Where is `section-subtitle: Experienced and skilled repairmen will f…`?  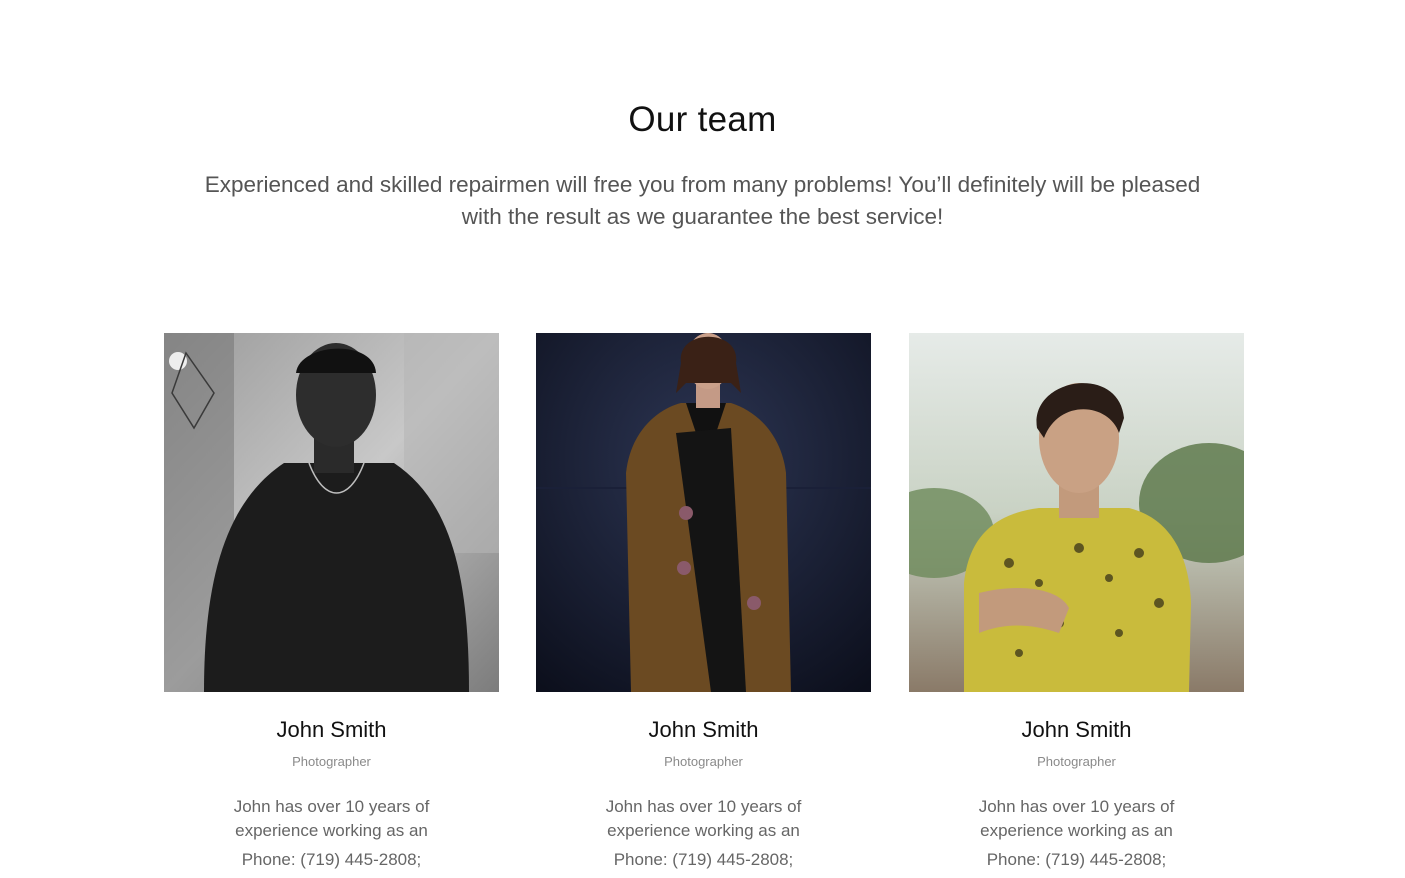
section-subtitle: Experienced and skilled repairmen will f… is located at coordinates (702, 200).